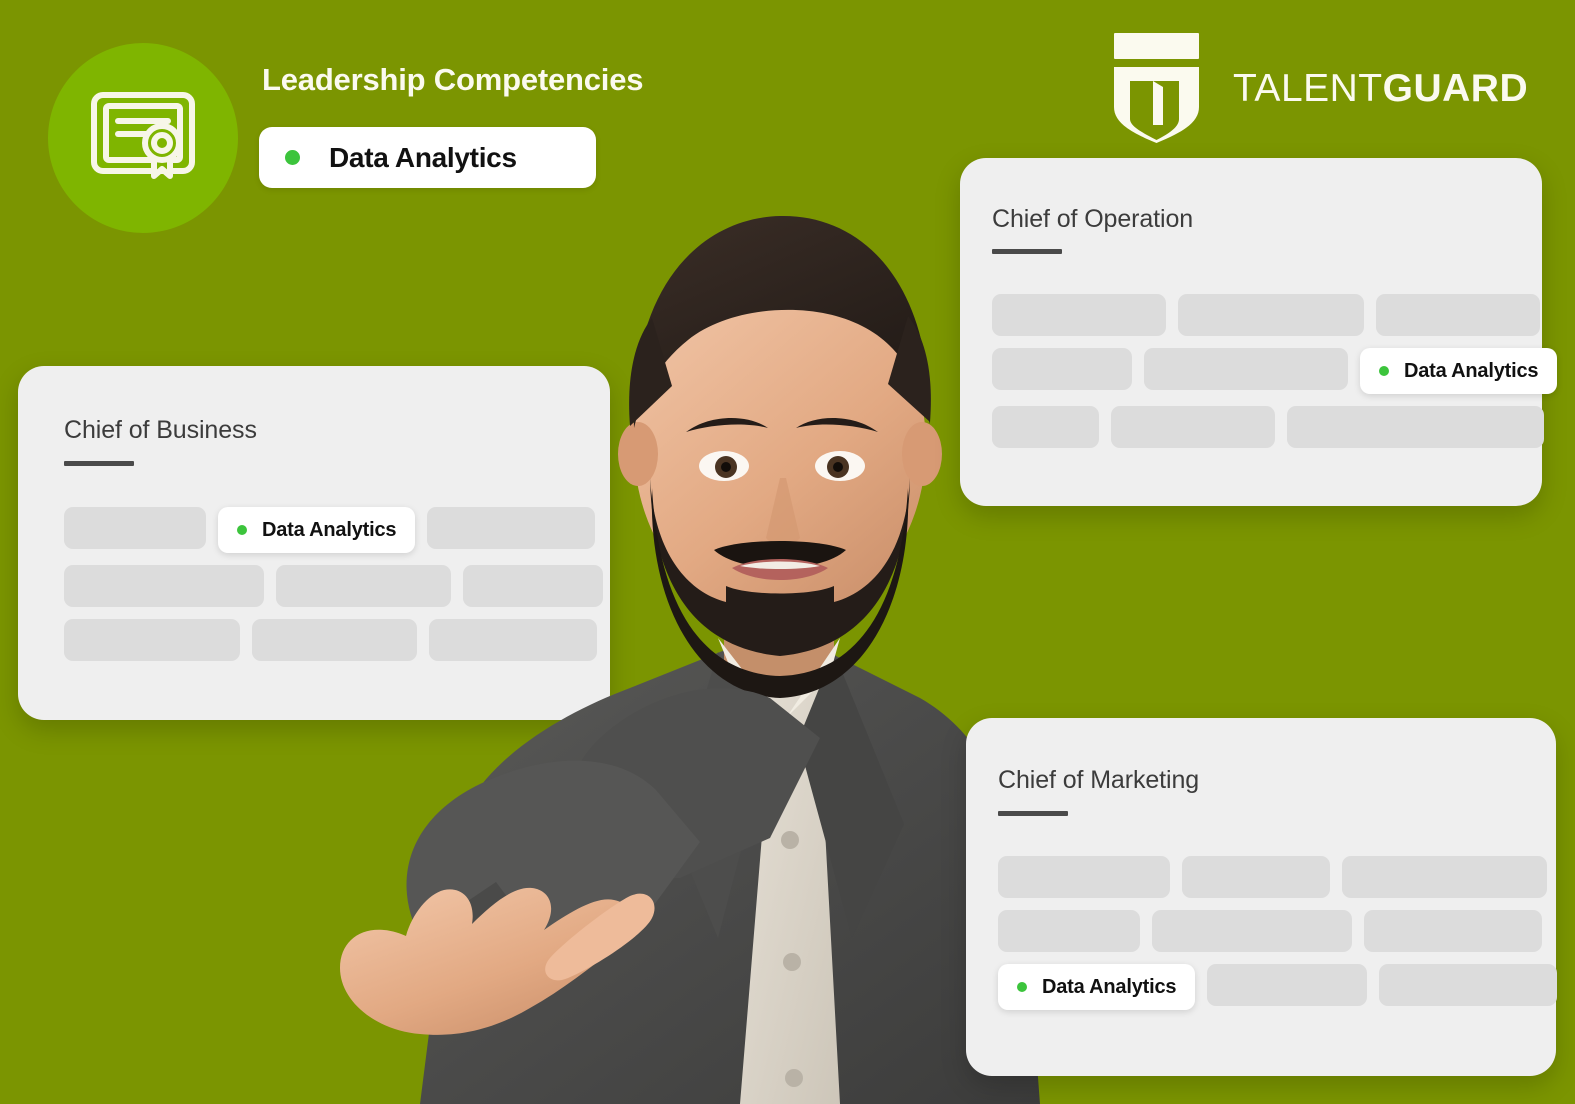  Describe the element at coordinates (1455, 88) in the screenshot. I see `logo-word-guard: GUARD` at that location.